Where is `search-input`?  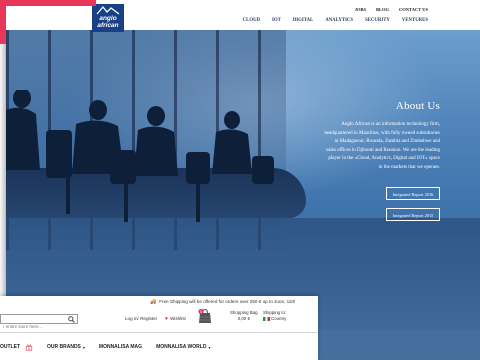
search-input is located at coordinates (33, 326).